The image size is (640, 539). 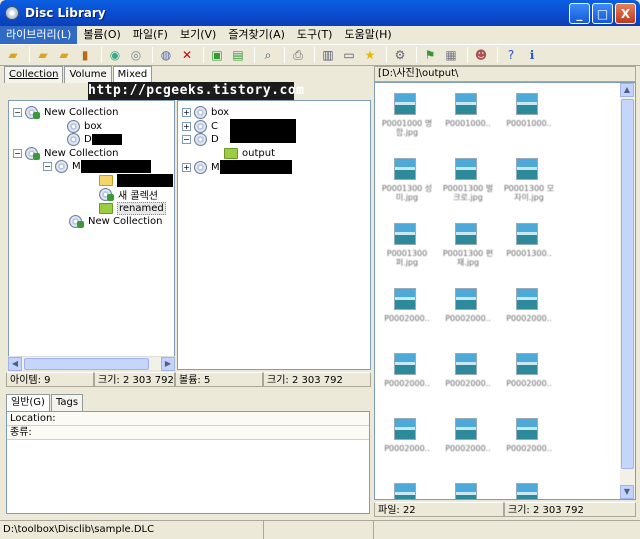 What do you see at coordinates (84, 126) in the screenshot?
I see `tree-node: box` at bounding box center [84, 126].